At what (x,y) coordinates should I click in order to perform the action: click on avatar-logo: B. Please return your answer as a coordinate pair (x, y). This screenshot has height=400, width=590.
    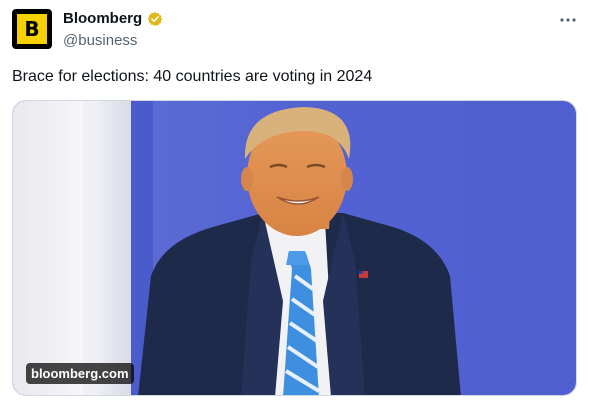
    Looking at the image, I should click on (32, 29).